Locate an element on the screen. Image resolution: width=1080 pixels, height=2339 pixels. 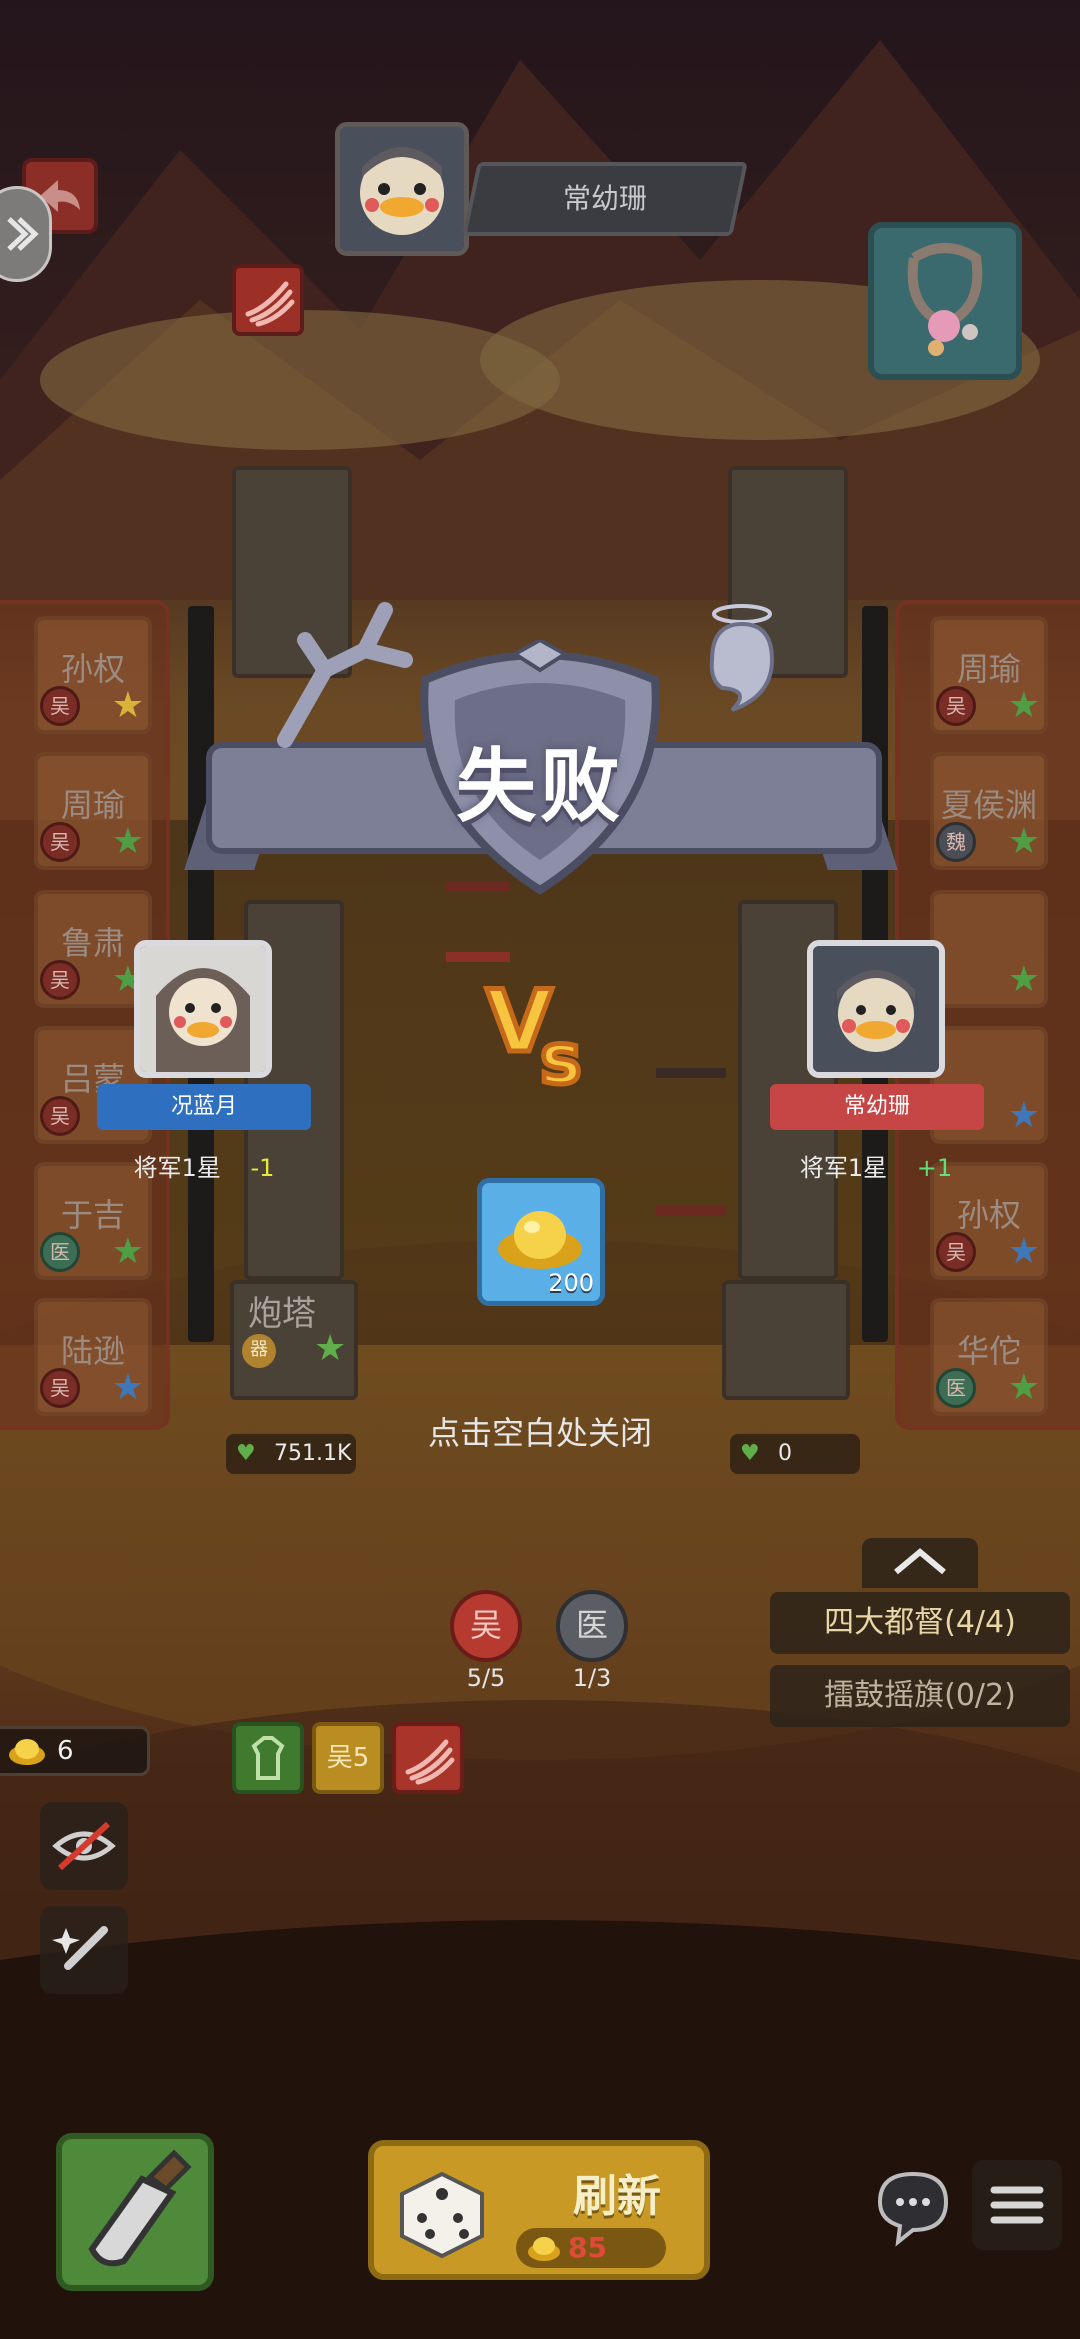
bond-icon-claw is located at coordinates (428, 1758).